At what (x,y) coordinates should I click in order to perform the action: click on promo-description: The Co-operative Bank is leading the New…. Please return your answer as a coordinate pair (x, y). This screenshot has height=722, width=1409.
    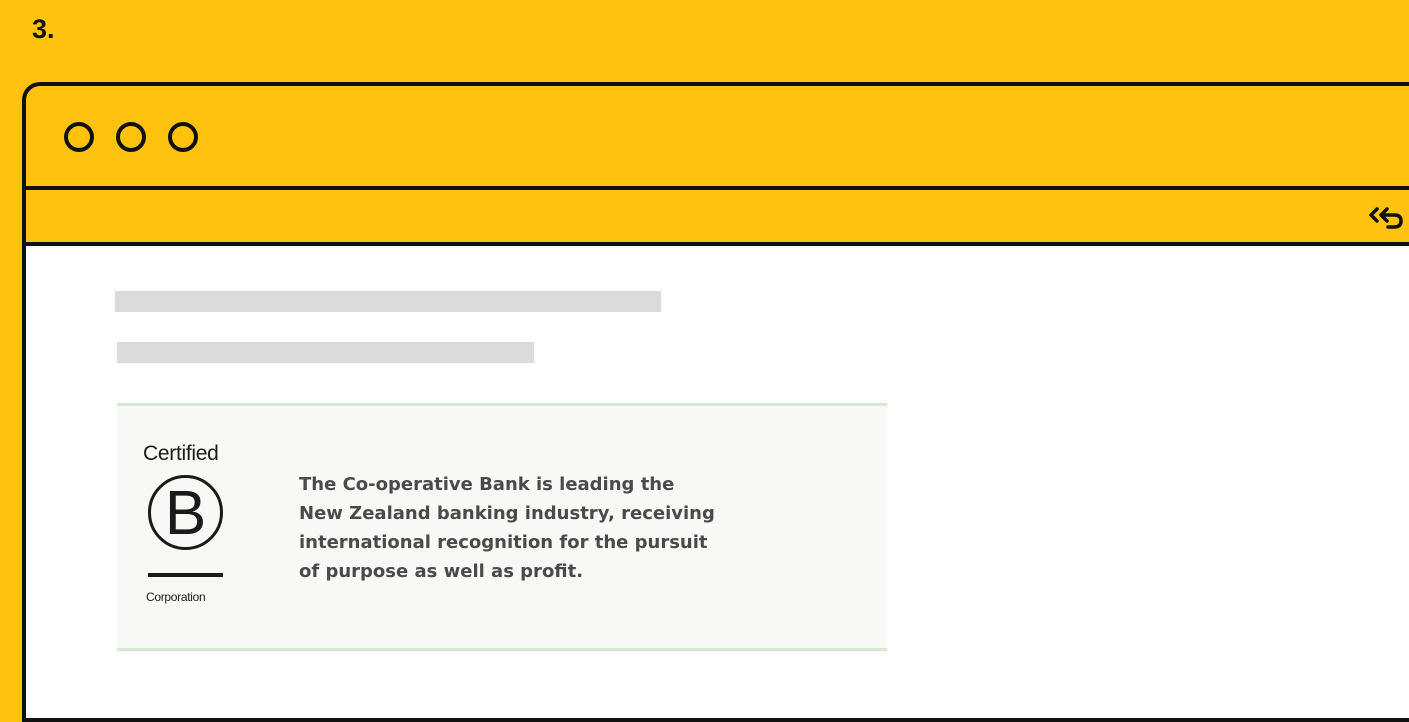
    Looking at the image, I should click on (507, 528).